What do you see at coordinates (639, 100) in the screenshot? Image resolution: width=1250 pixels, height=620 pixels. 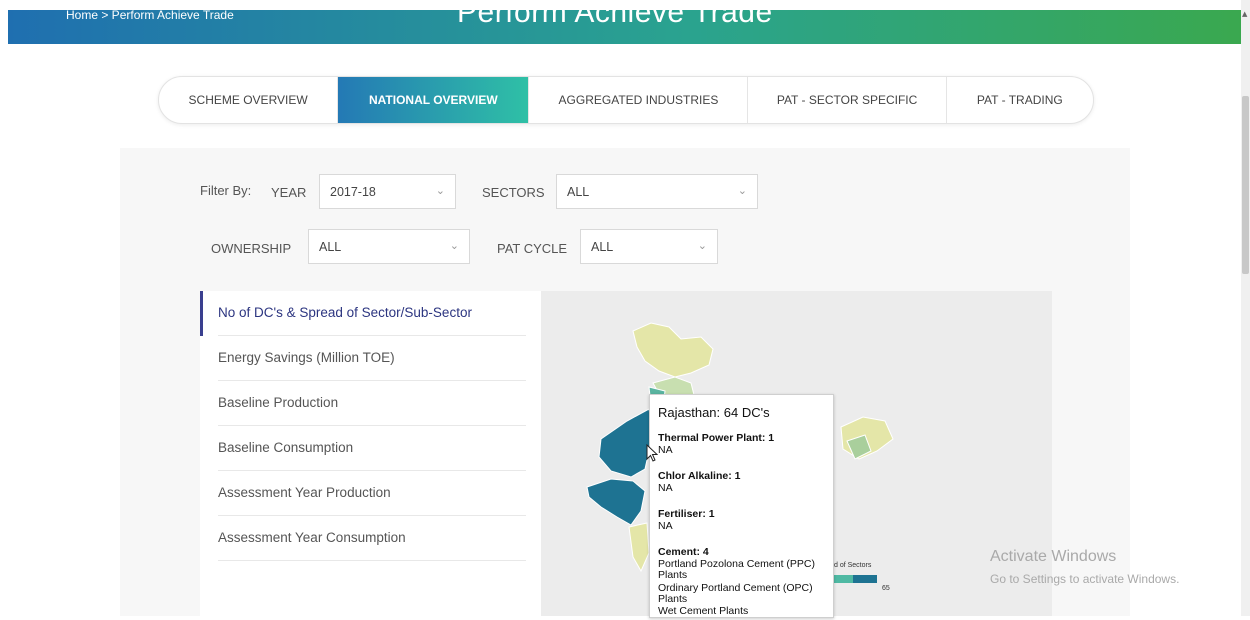 I see `tab-aggregated-industries: AGGREGATED INDUSTRIES` at bounding box center [639, 100].